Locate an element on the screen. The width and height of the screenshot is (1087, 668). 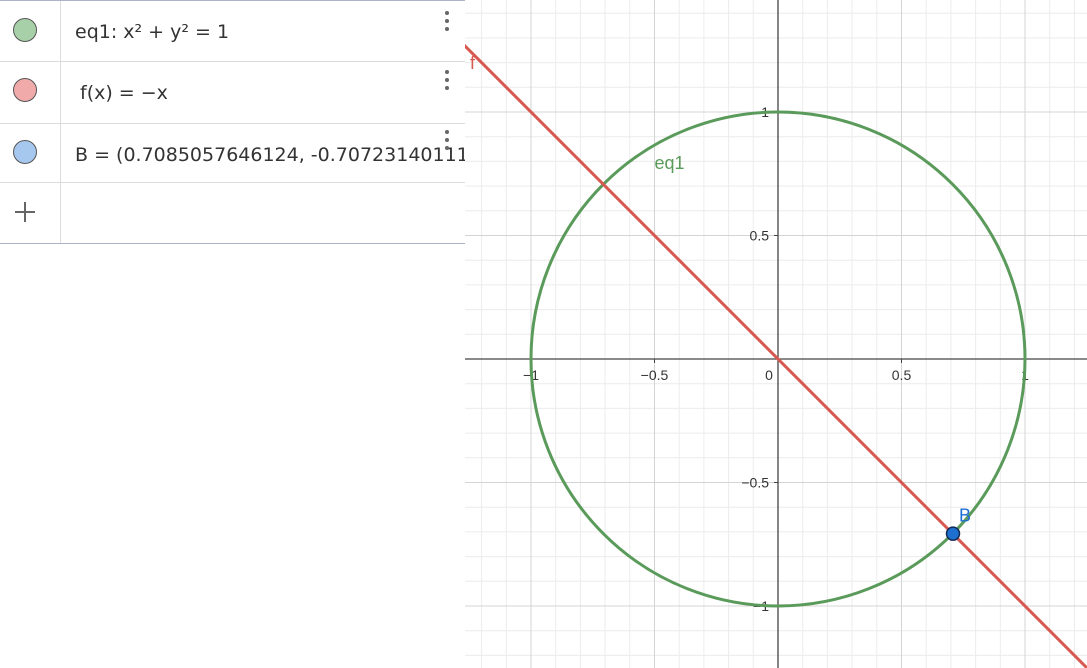
algebra-row-eq1: eq1: x² + y² = 1 is located at coordinates (232, 31).